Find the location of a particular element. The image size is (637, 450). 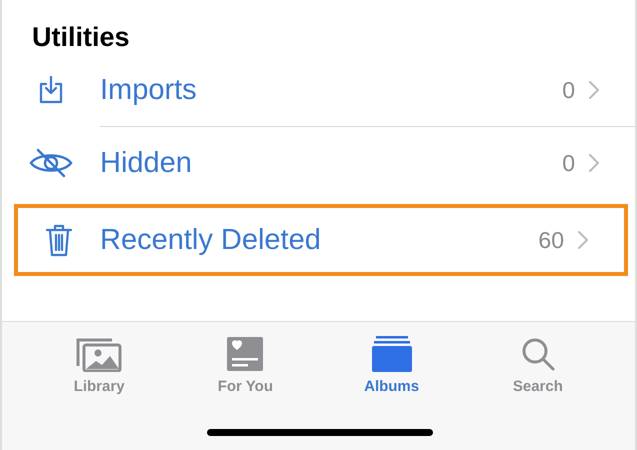

row-label: Hidden is located at coordinates (146, 163).